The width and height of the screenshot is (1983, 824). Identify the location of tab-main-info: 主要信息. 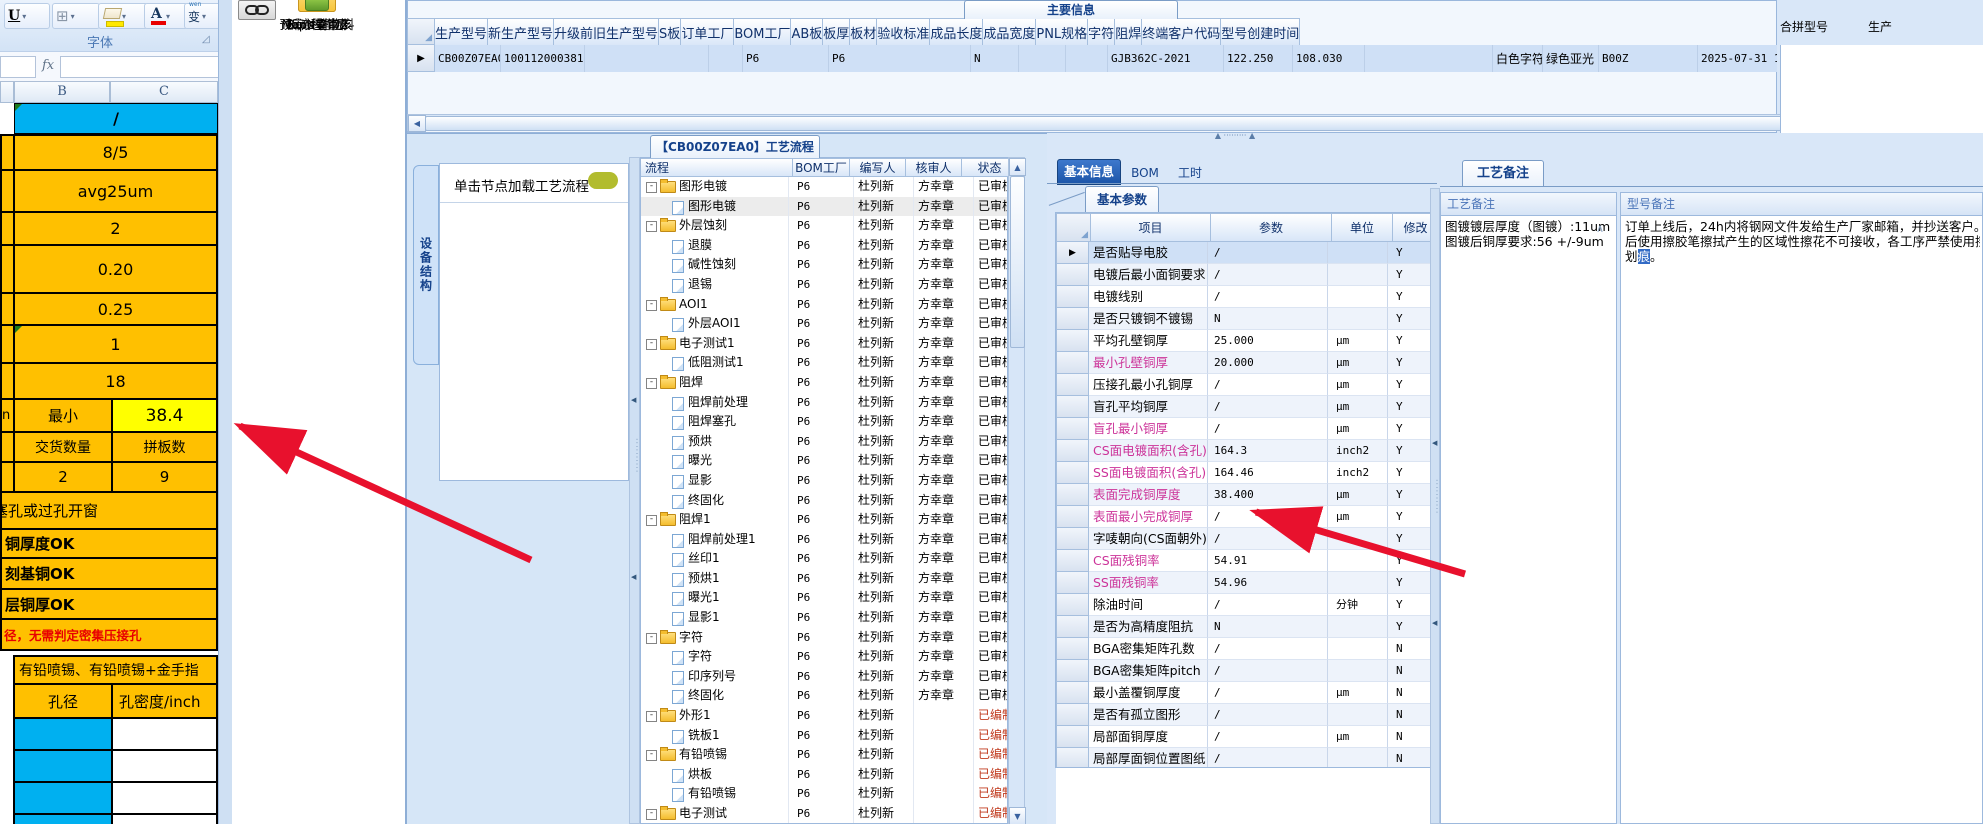
(1071, 9).